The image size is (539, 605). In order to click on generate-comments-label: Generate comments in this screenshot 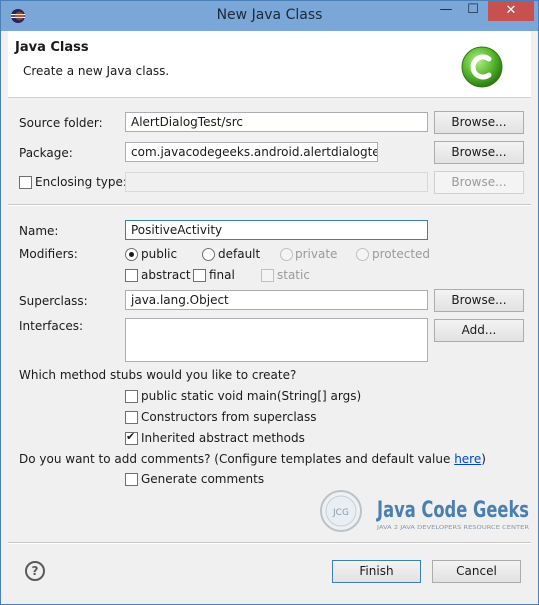, I will do `click(203, 479)`.